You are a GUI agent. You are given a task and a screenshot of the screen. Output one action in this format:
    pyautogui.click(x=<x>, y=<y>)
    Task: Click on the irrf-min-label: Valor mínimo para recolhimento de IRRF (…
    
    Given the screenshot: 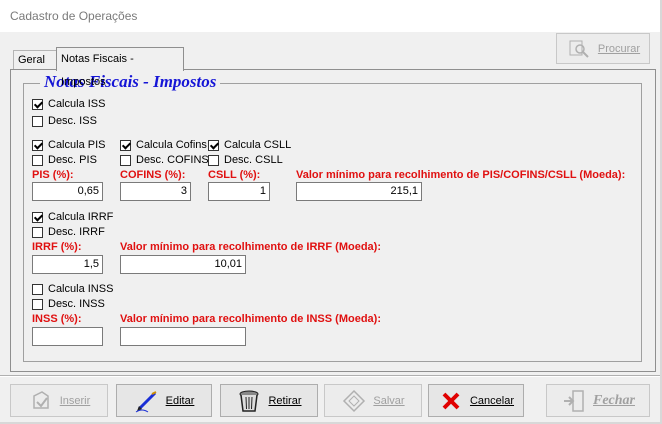 What is the action you would take?
    pyautogui.click(x=250, y=247)
    